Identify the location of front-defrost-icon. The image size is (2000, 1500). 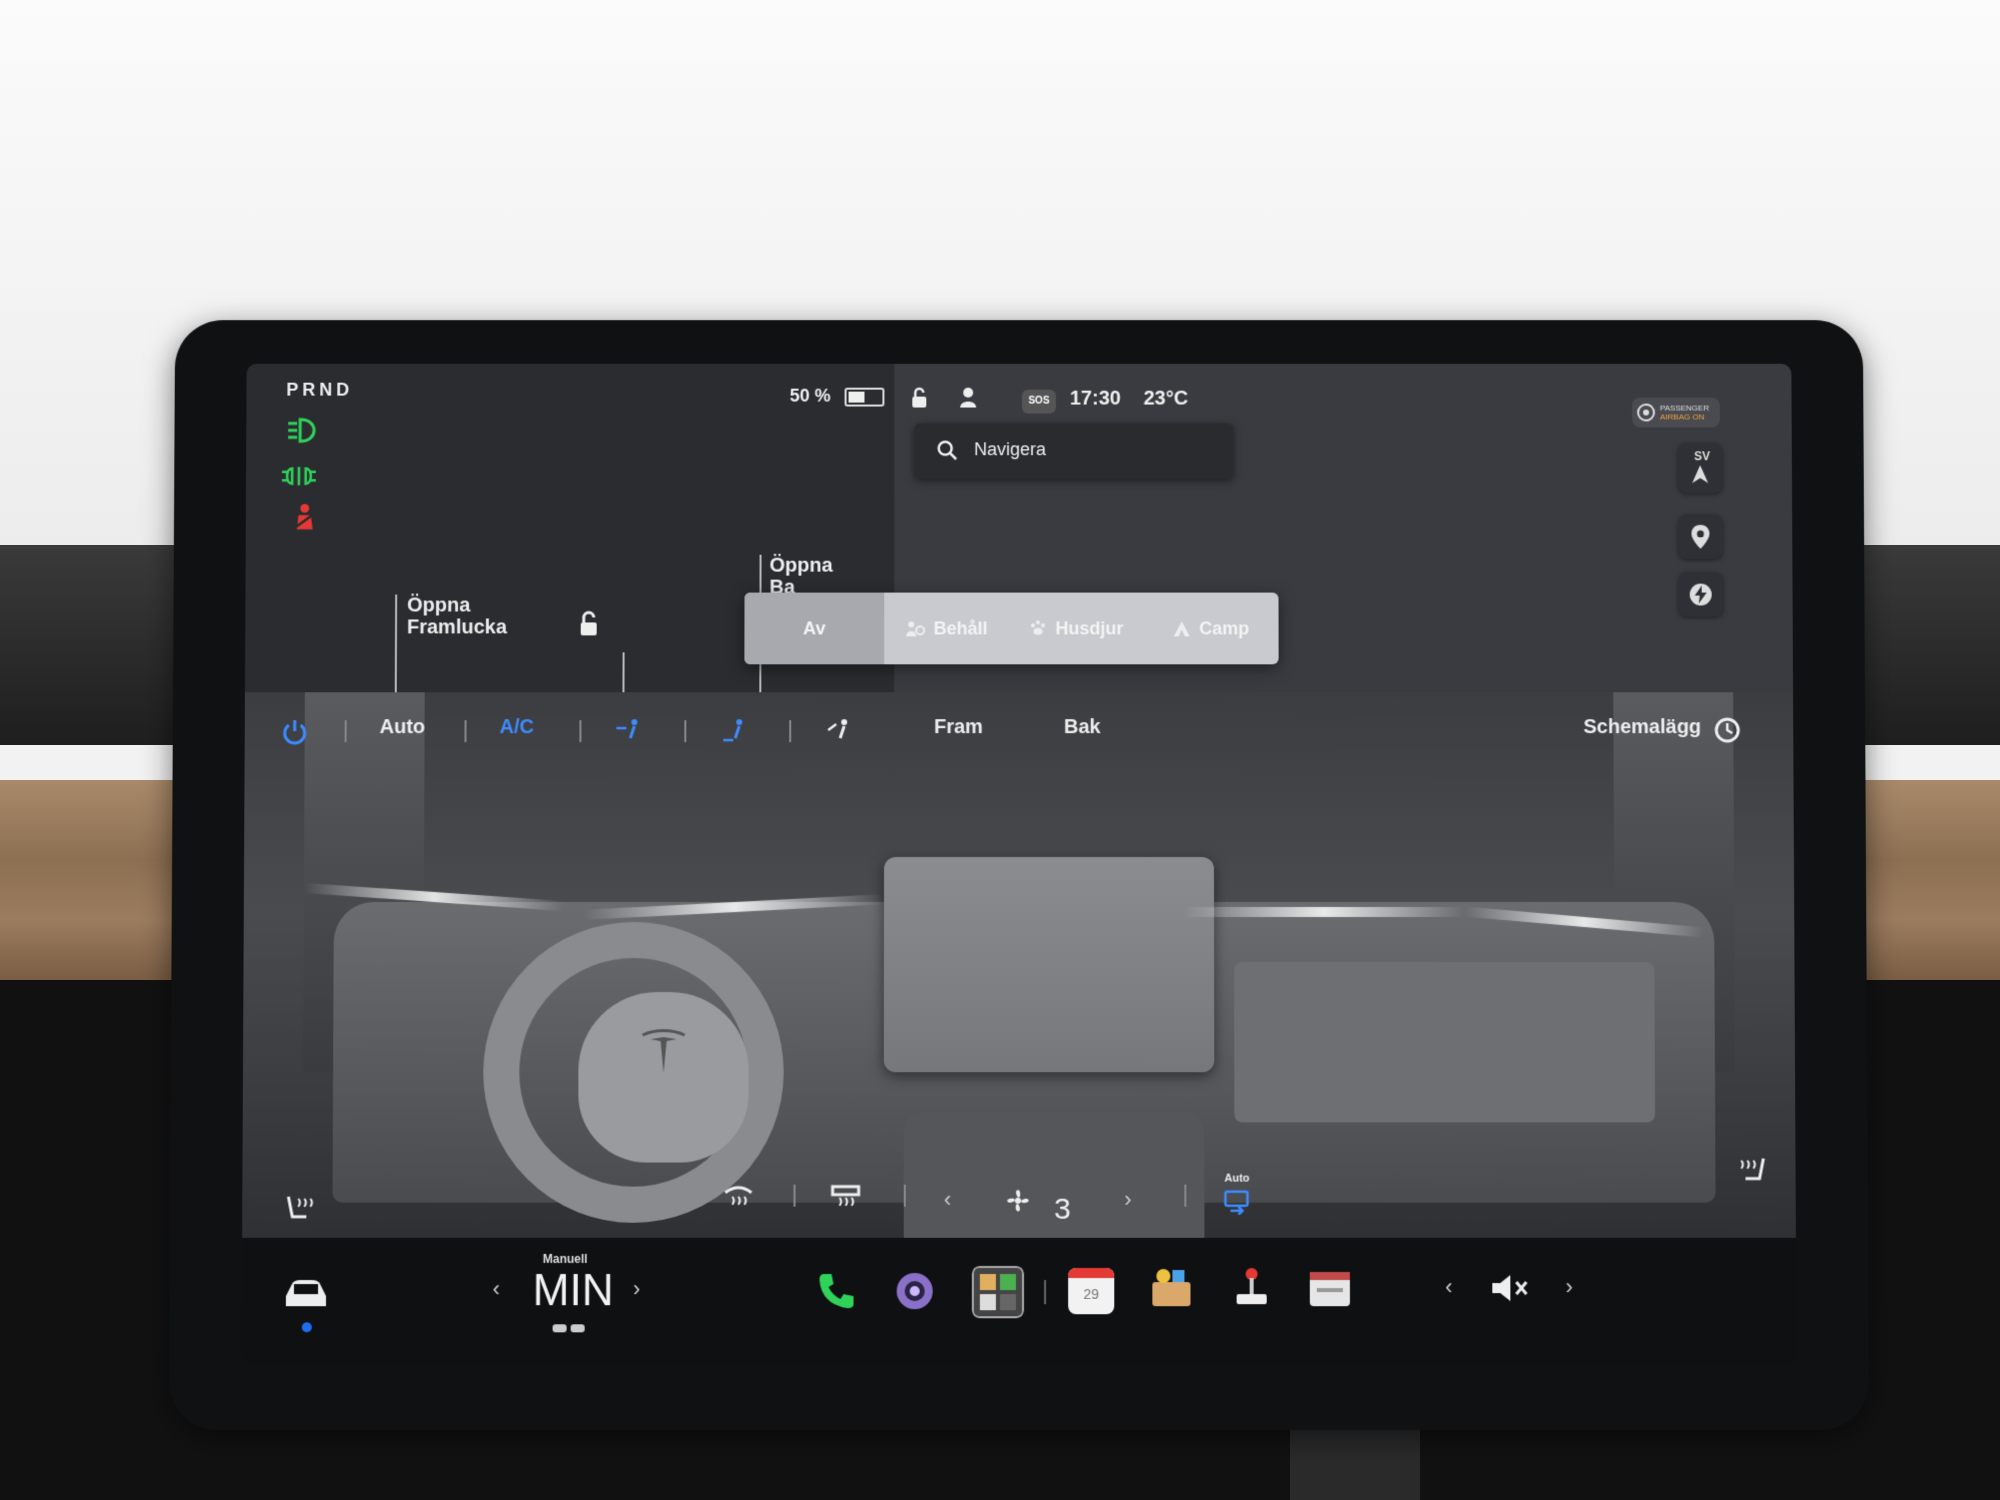
(846, 1198).